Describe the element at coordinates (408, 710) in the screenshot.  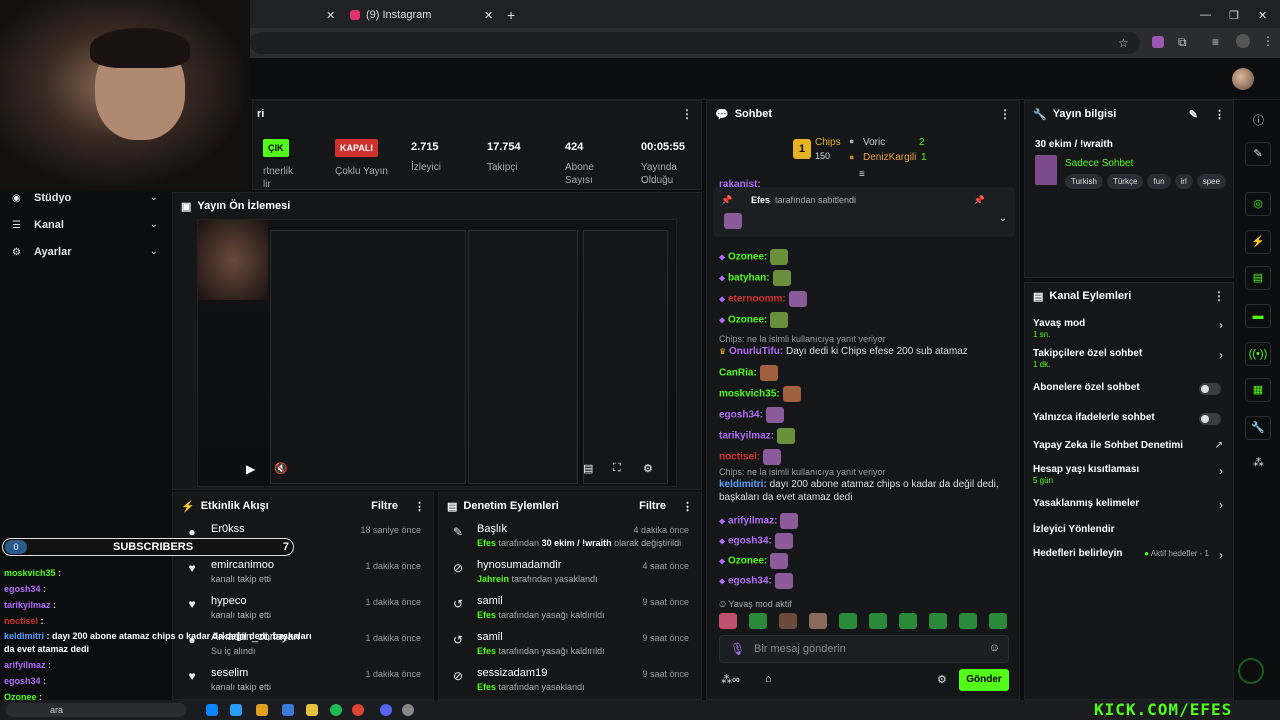
I see `obs-icon` at that location.